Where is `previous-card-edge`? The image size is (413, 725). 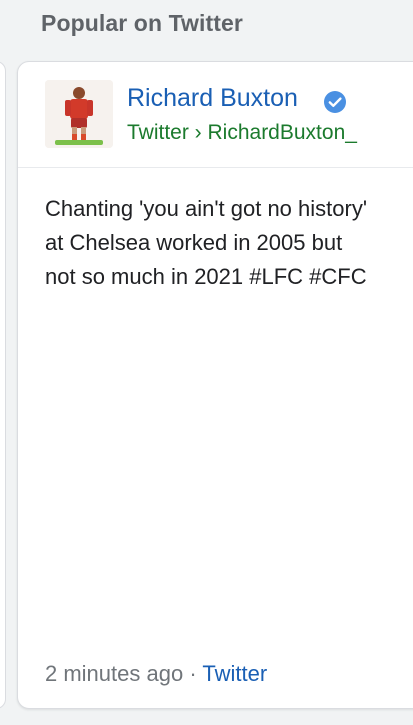
previous-card-edge is located at coordinates (3, 385).